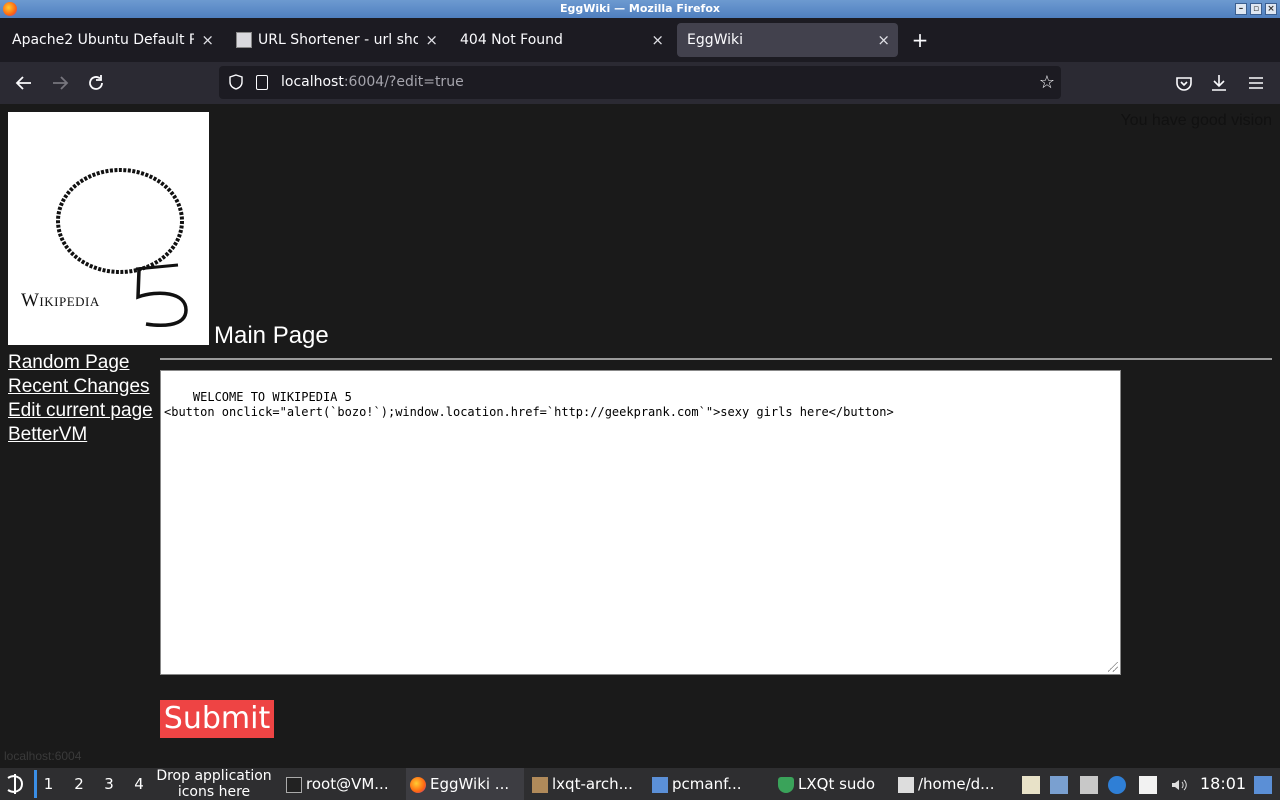  Describe the element at coordinates (660, 784) in the screenshot. I see `folder-icon` at that location.